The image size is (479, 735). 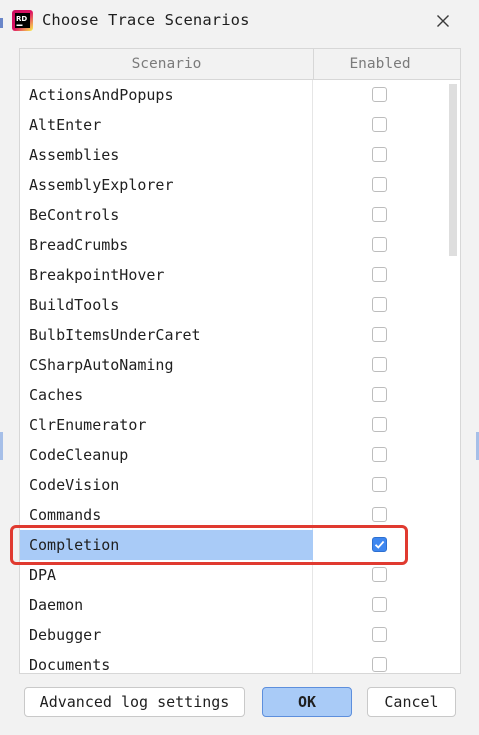 I want to click on table-row: CSharpAutoNaming, so click(x=233, y=365).